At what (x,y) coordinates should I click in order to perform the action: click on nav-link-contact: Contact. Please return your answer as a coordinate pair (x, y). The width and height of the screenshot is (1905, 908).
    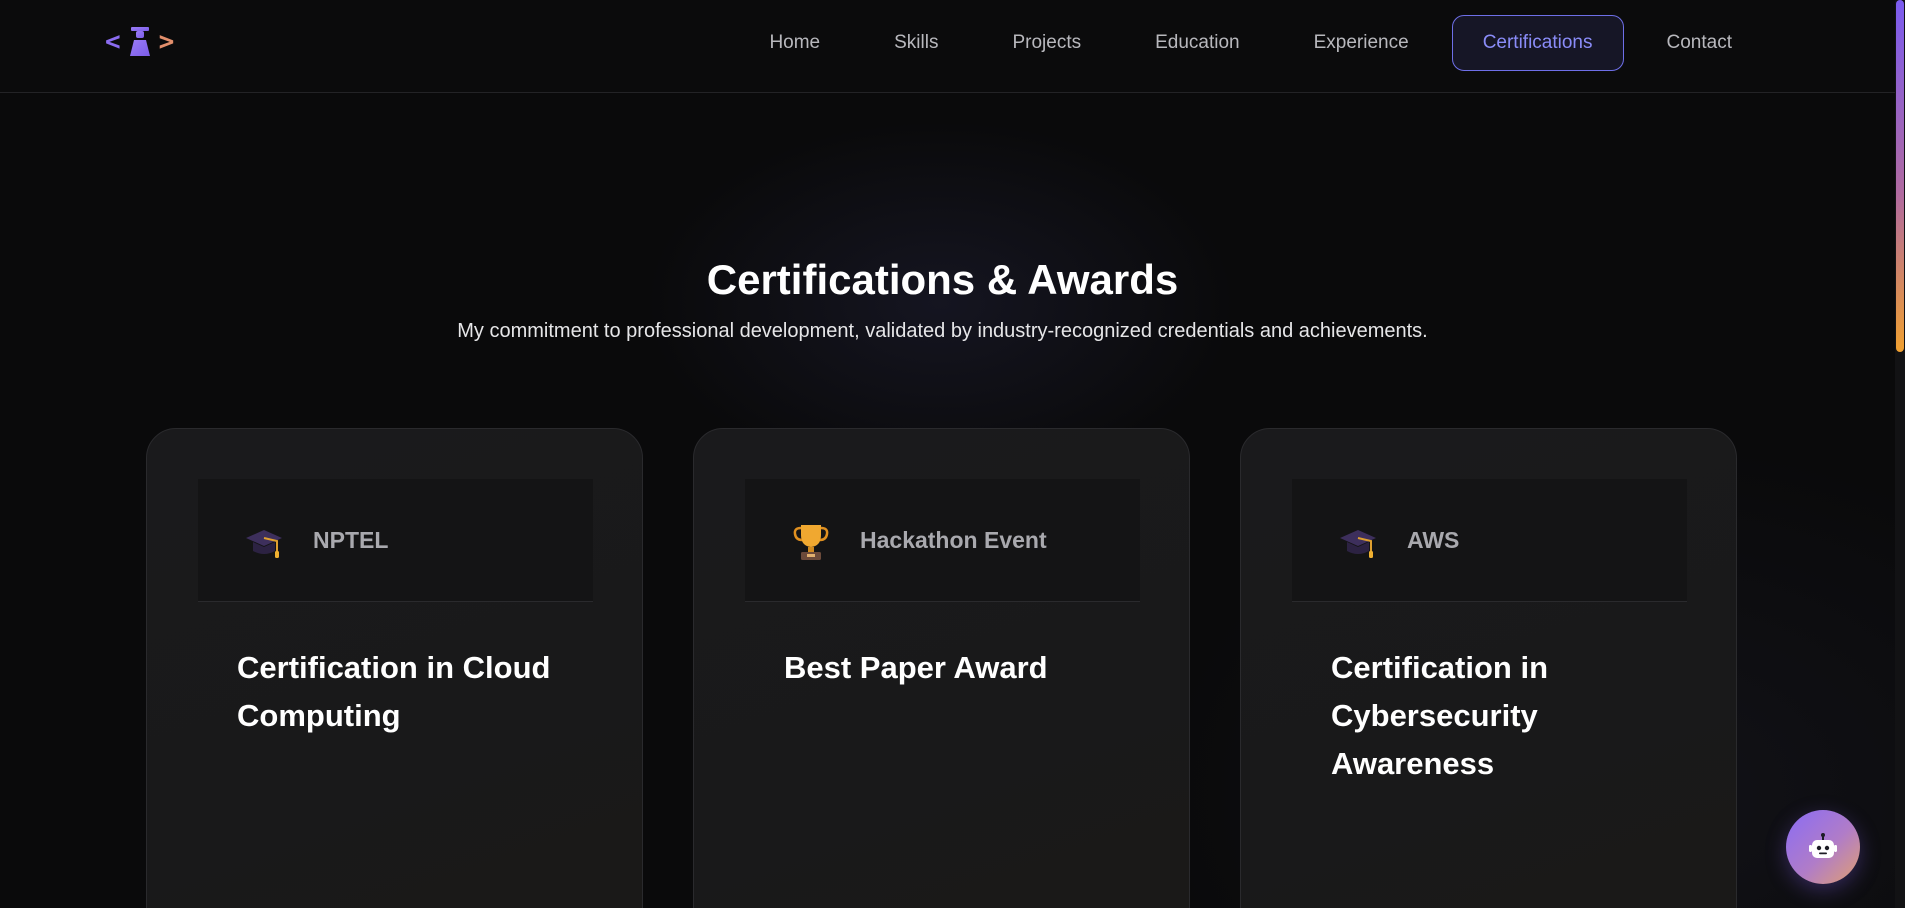
    Looking at the image, I should click on (1699, 43).